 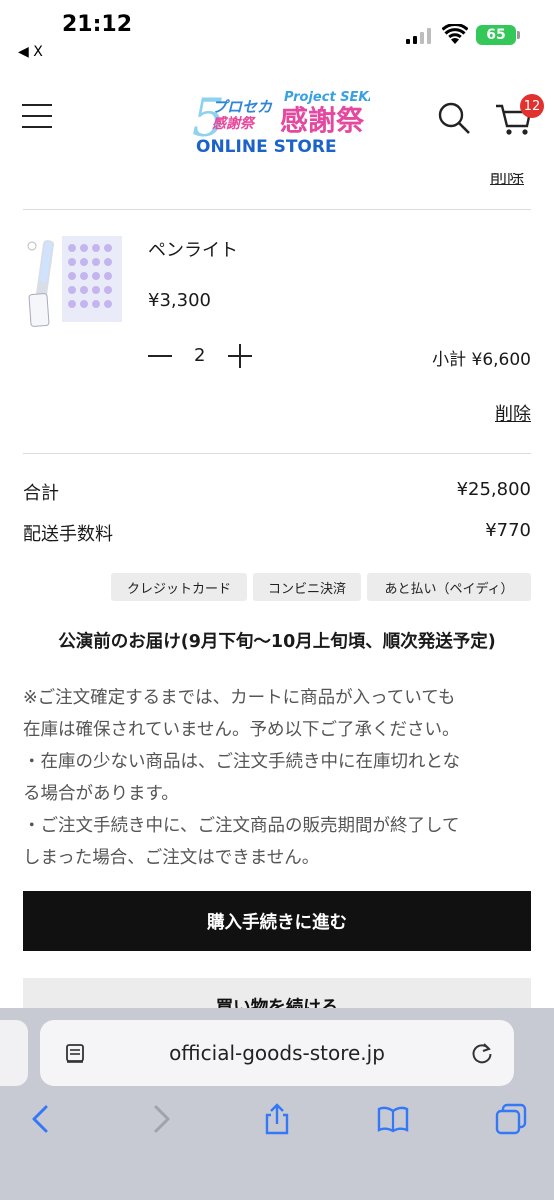 I want to click on shipping-fee-value: ¥770, so click(x=508, y=530).